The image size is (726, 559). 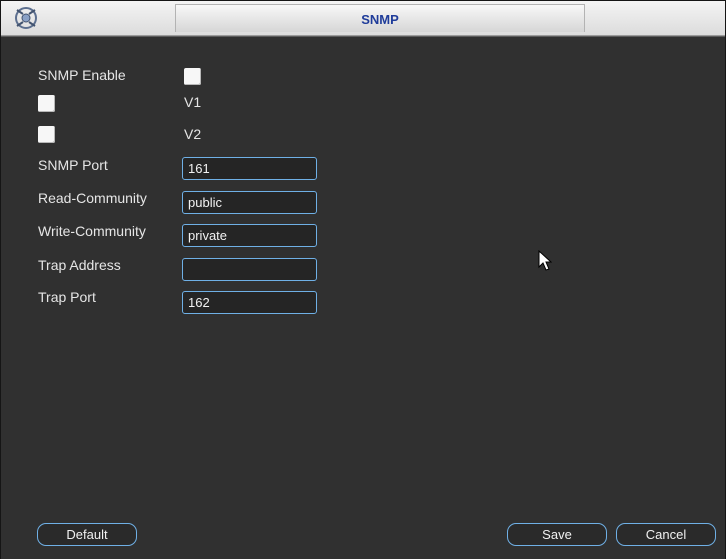 What do you see at coordinates (249, 202) in the screenshot?
I see `read-community-field` at bounding box center [249, 202].